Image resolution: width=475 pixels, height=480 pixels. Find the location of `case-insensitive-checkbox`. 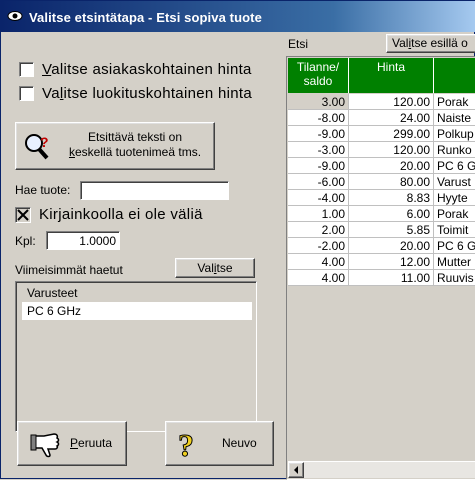

case-insensitive-checkbox is located at coordinates (23, 215).